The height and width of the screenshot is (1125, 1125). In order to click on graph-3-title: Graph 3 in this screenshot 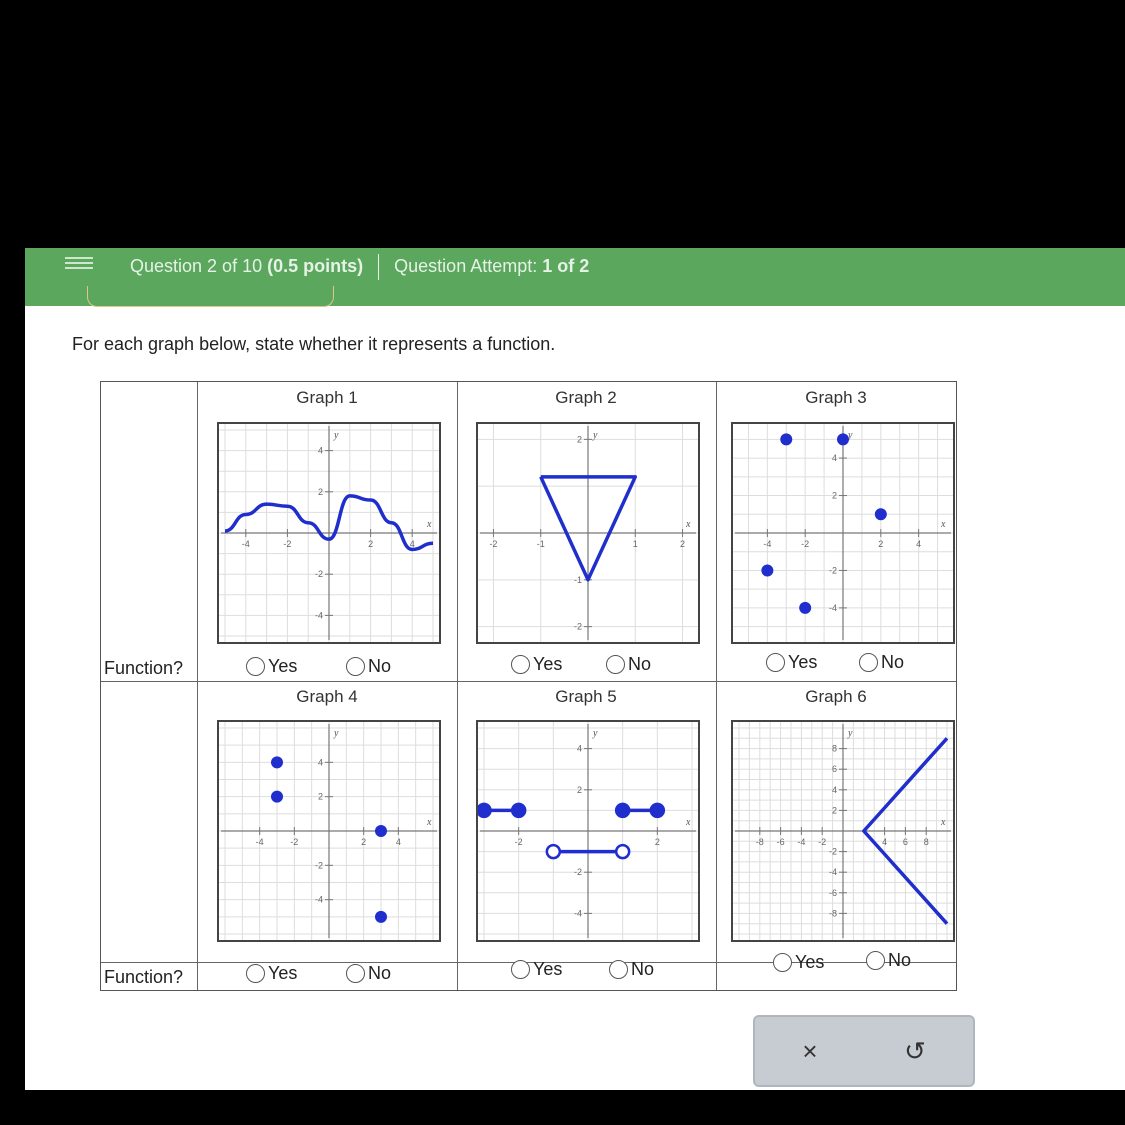, I will do `click(836, 397)`.